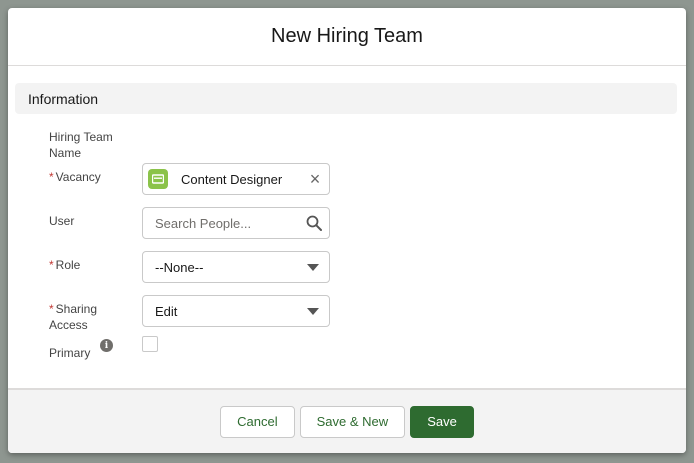 Image resolution: width=694 pixels, height=463 pixels. Describe the element at coordinates (257, 421) in the screenshot. I see `cancel-button: Cancel` at that location.